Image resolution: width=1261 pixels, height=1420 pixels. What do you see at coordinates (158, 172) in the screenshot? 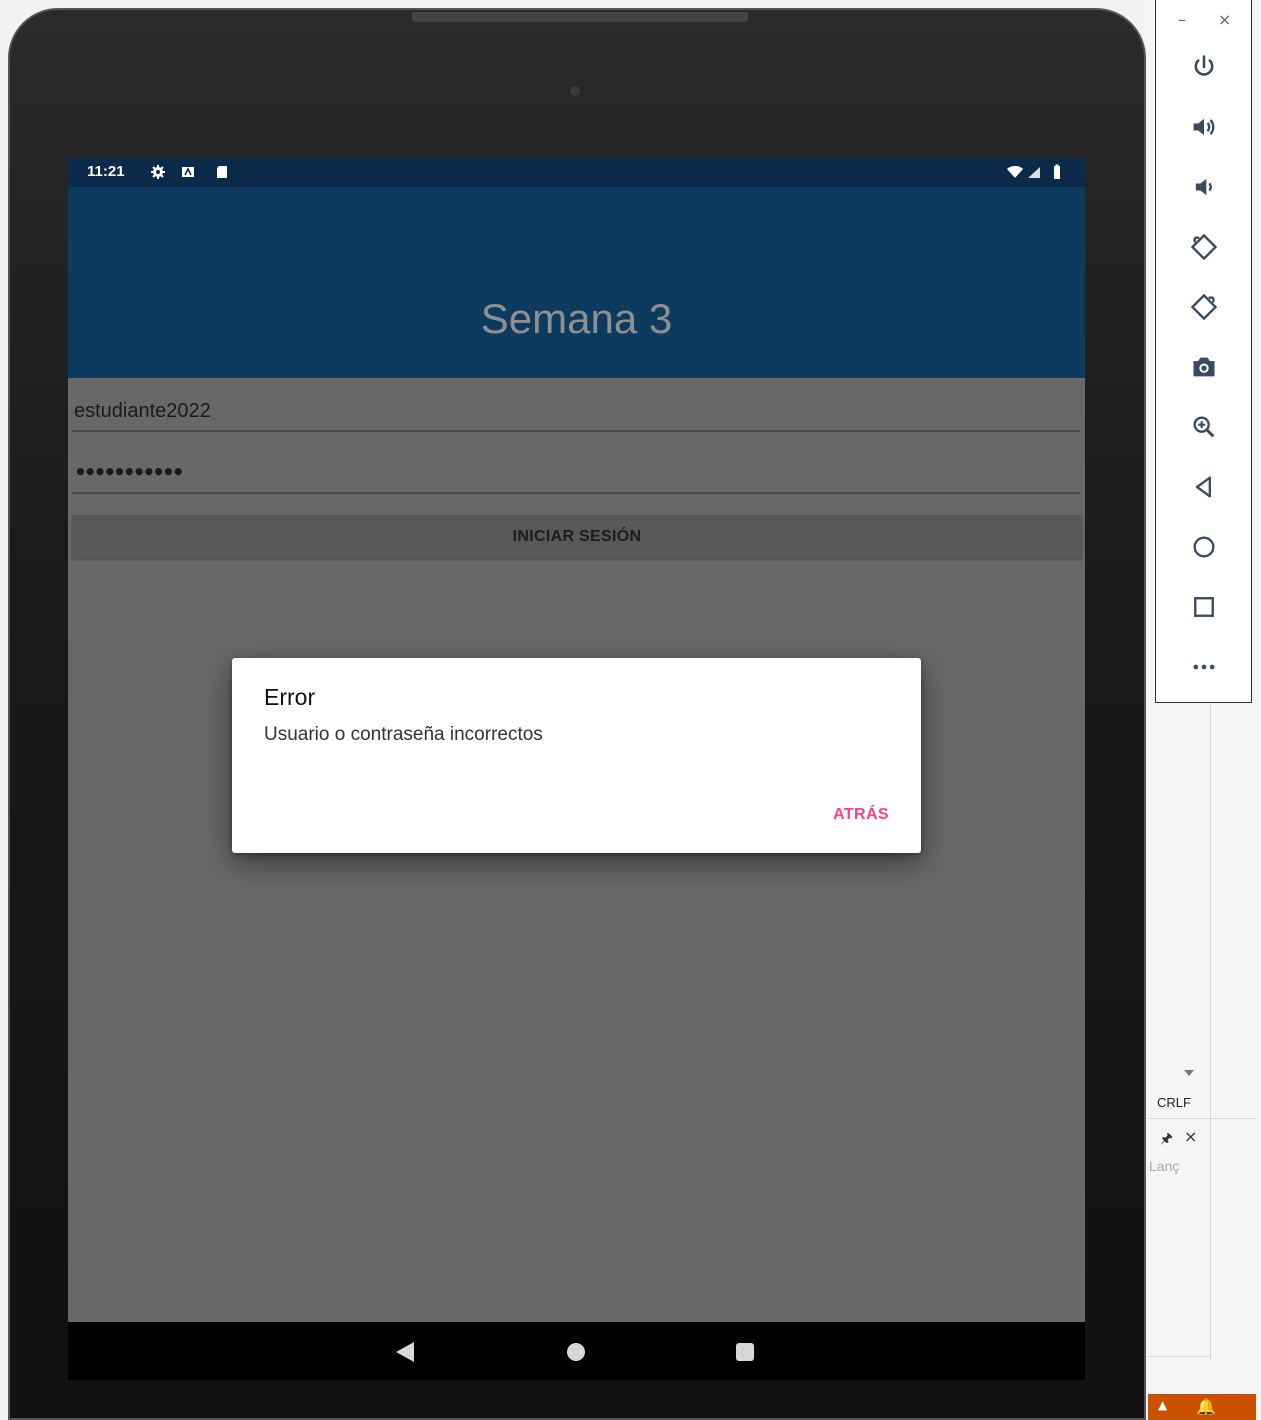
I see `gear-icon` at bounding box center [158, 172].